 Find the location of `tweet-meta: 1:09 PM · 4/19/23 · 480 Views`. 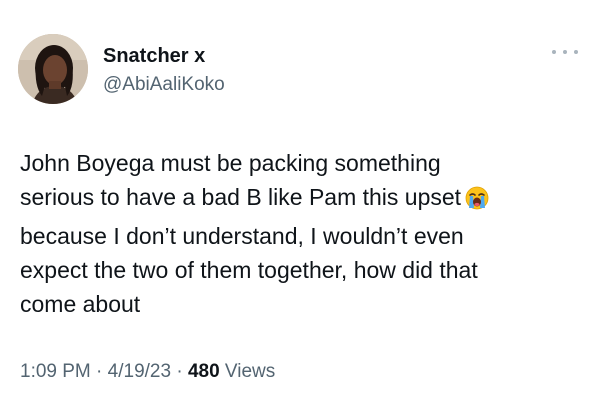

tweet-meta: 1:09 PM · 4/19/23 · 480 Views is located at coordinates (147, 372).